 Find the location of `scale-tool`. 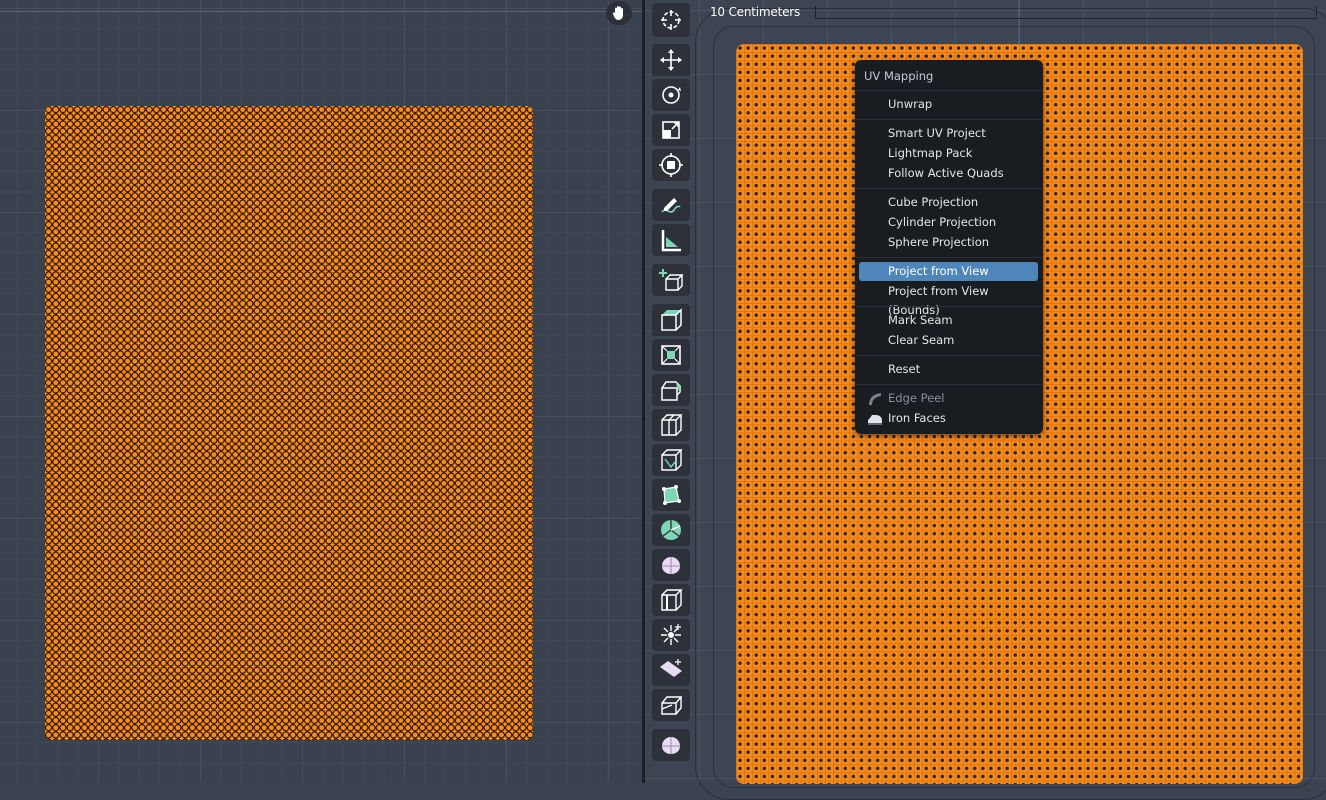

scale-tool is located at coordinates (671, 130).